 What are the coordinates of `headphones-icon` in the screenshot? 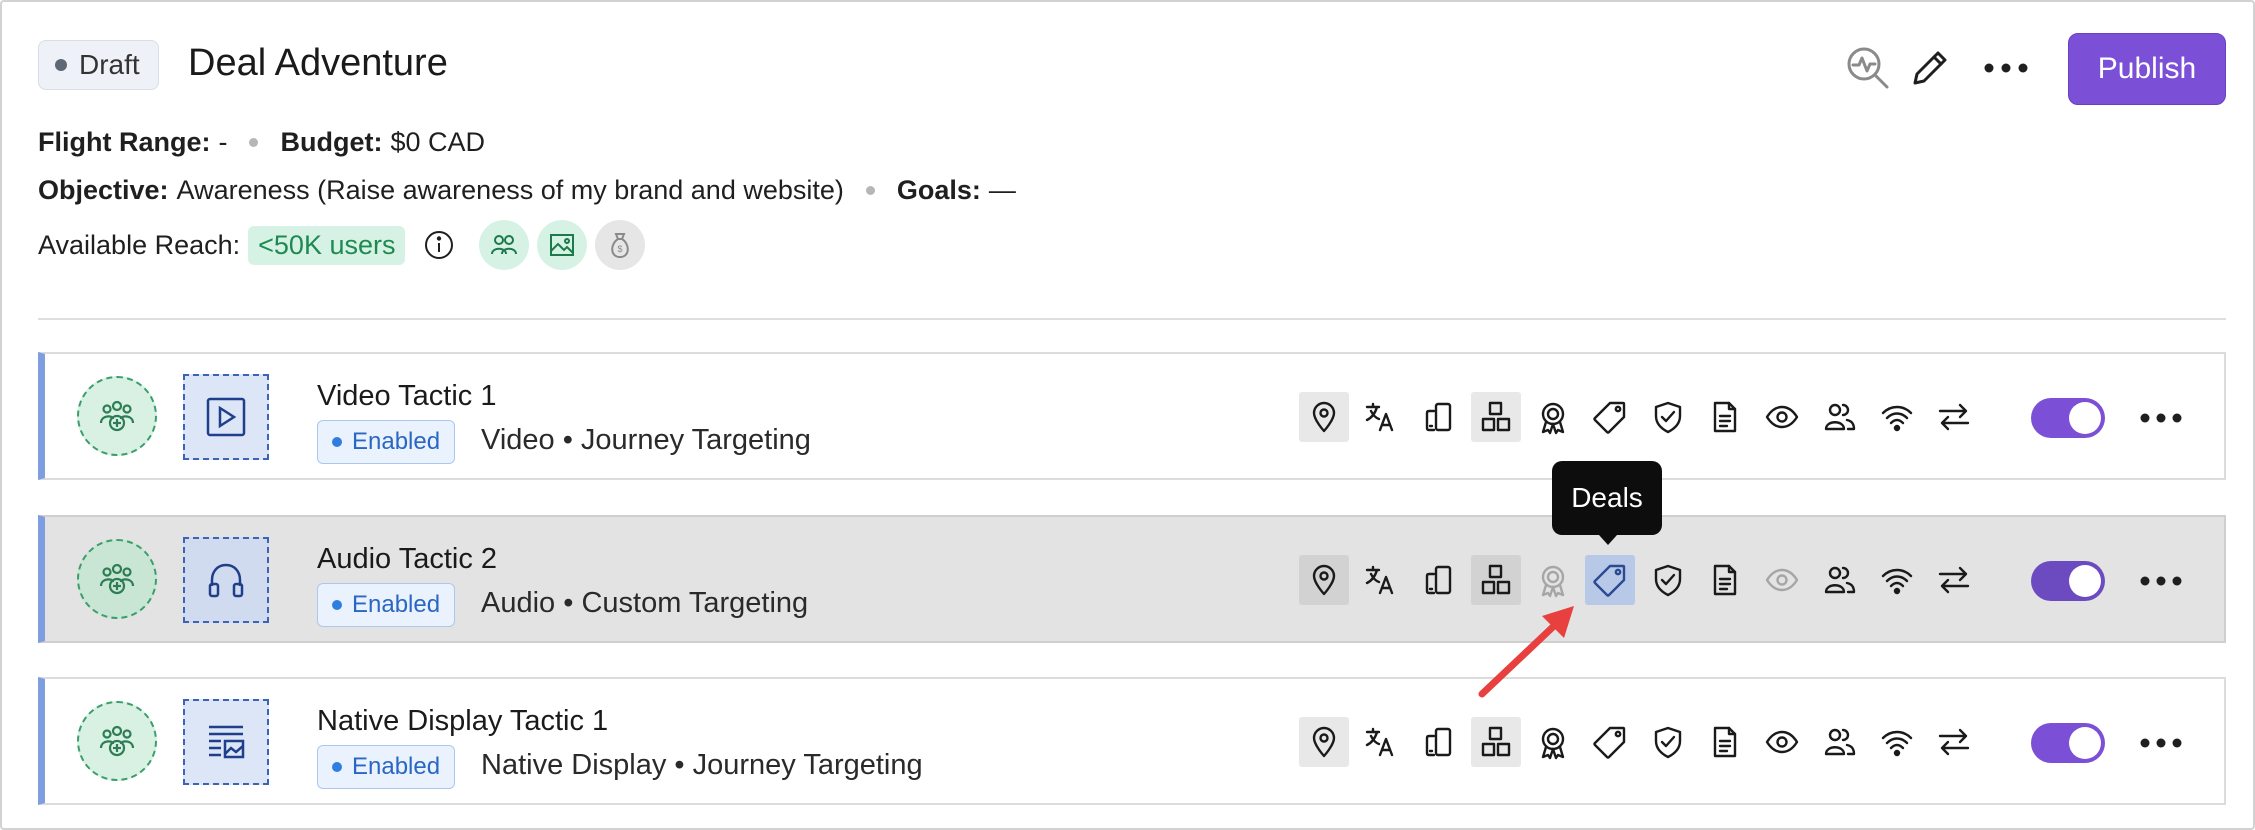 It's located at (226, 580).